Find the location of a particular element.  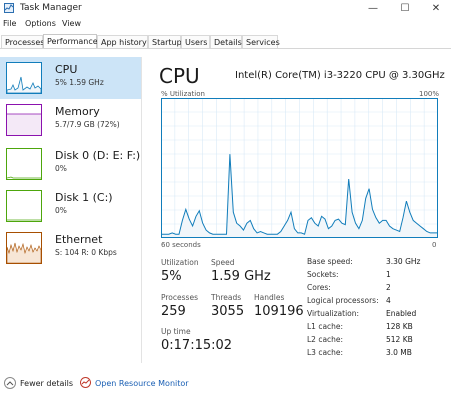

menu-options: Options is located at coordinates (40, 23).